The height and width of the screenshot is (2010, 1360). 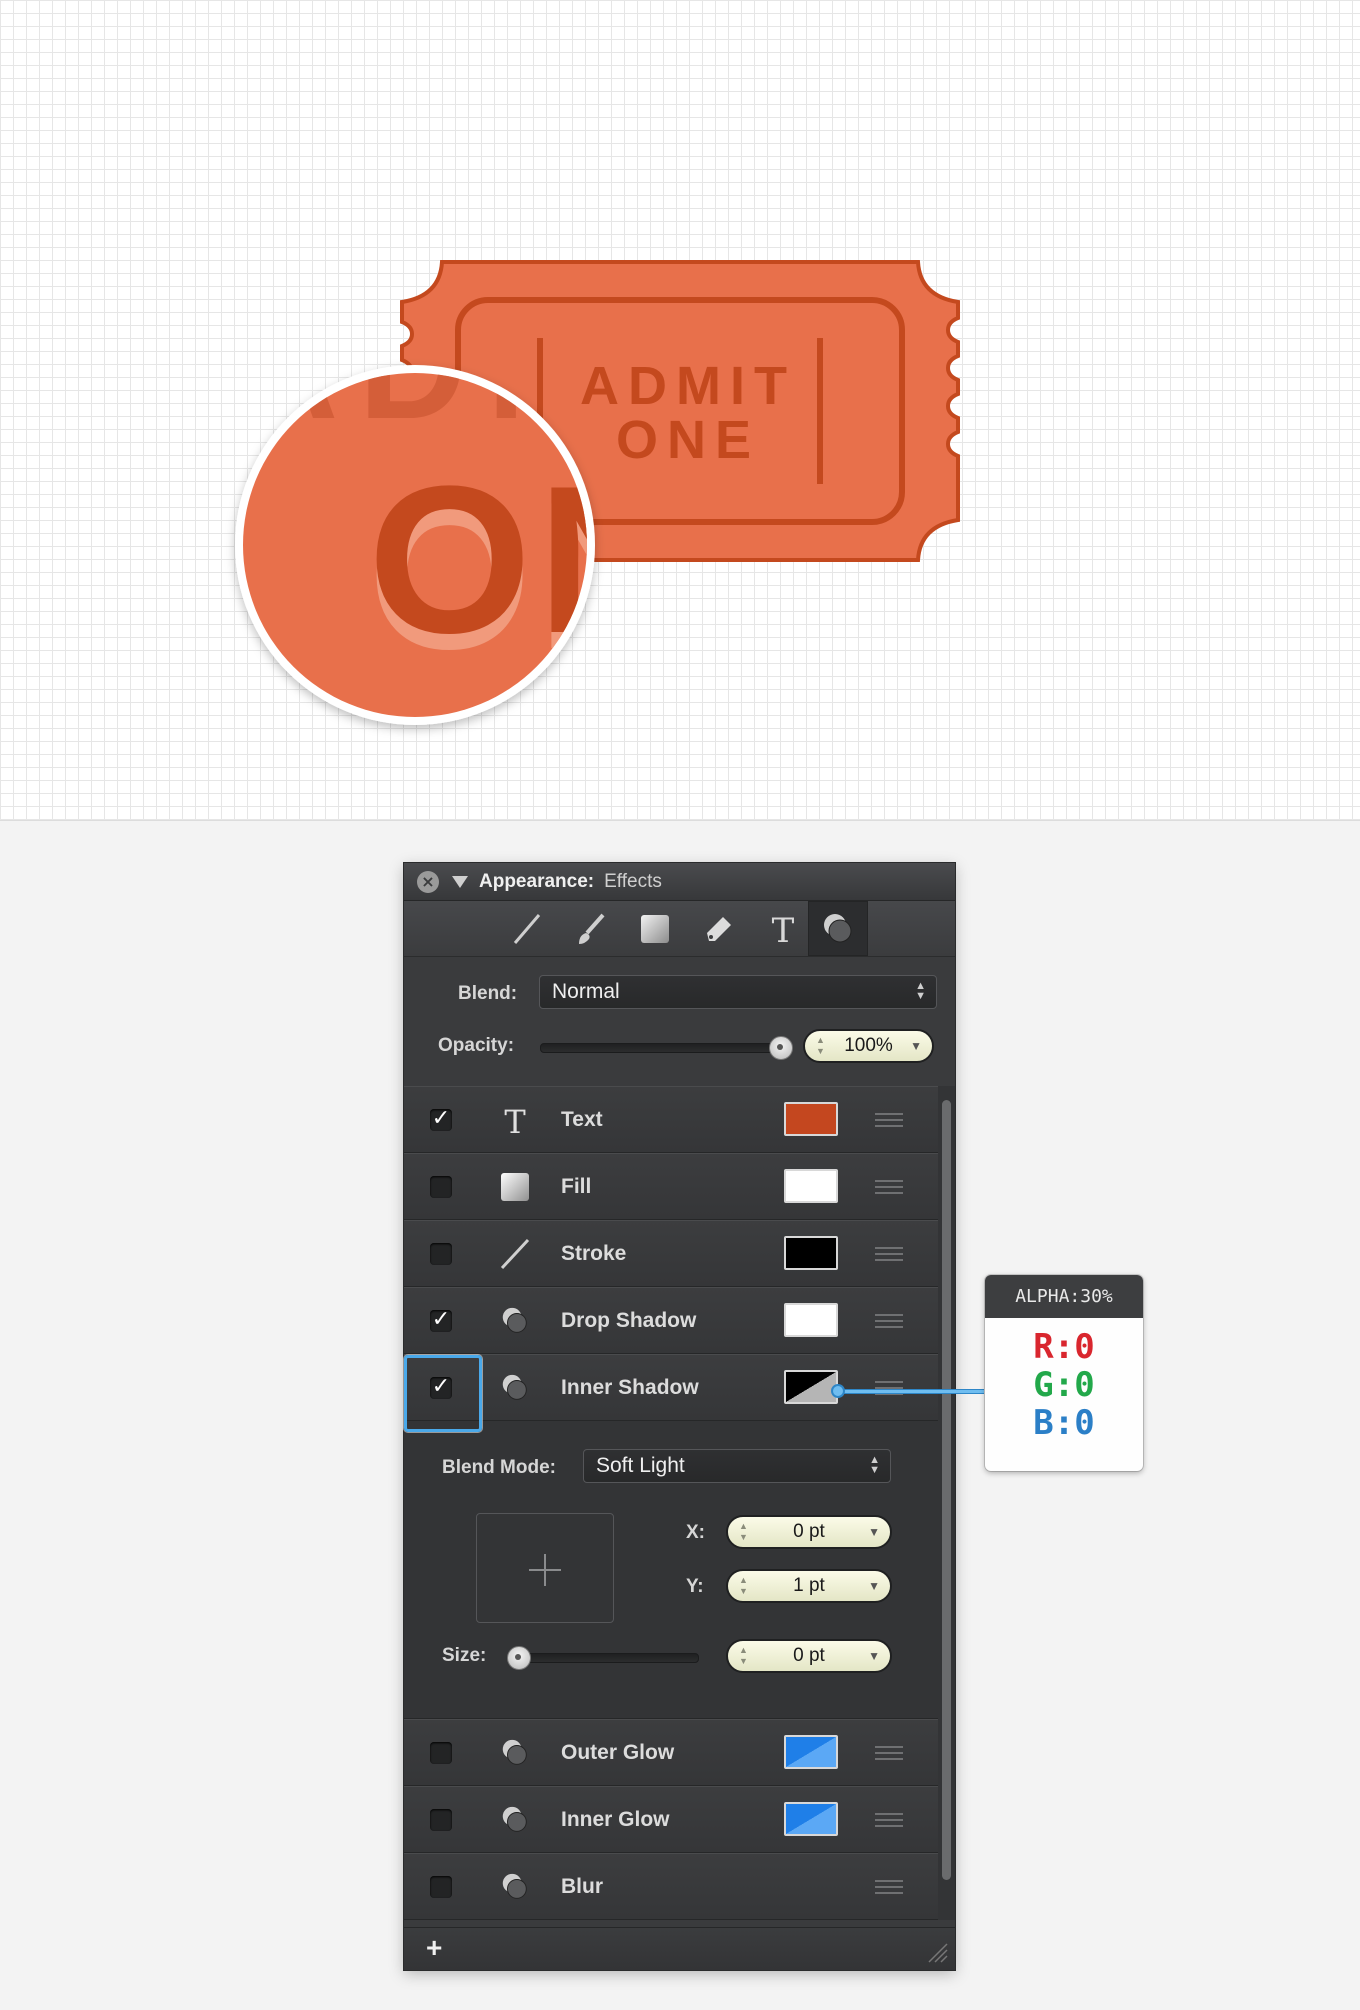 What do you see at coordinates (519, 1658) in the screenshot?
I see `size-slider-knob` at bounding box center [519, 1658].